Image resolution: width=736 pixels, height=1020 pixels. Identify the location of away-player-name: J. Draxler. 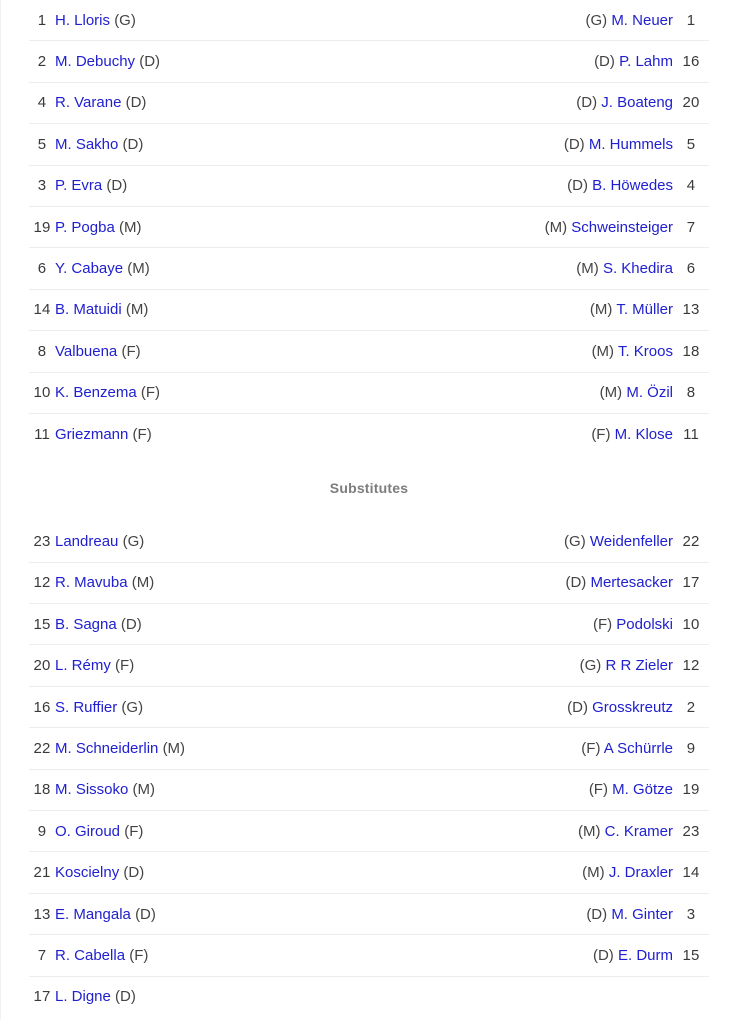
(641, 872).